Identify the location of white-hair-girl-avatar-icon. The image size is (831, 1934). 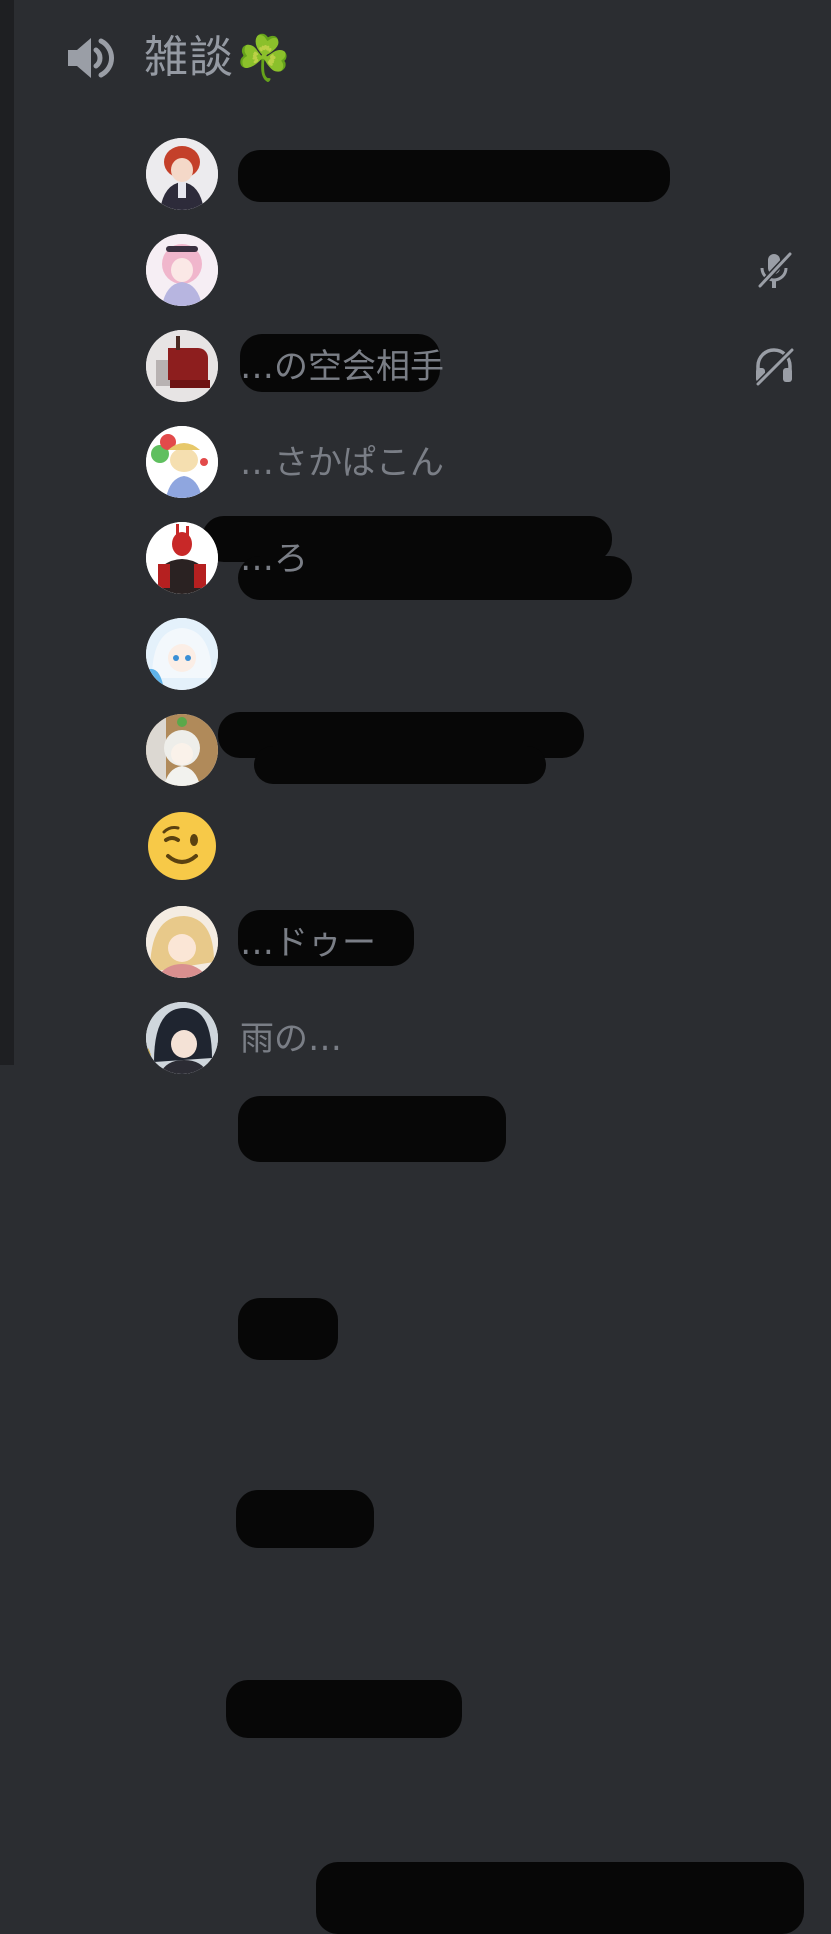
(182, 750).